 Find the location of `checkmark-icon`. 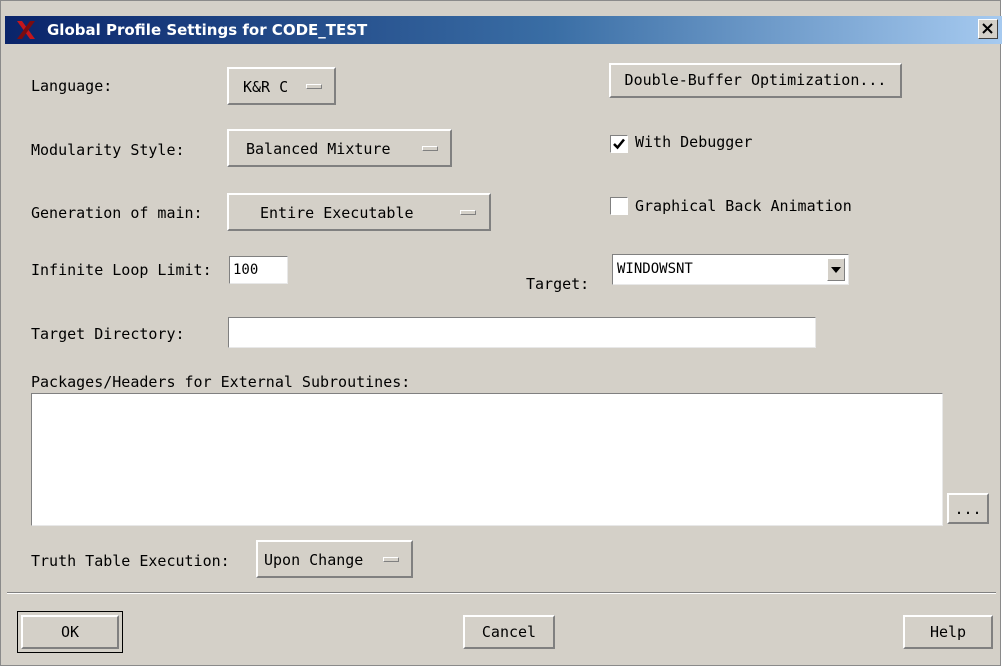

checkmark-icon is located at coordinates (619, 144).